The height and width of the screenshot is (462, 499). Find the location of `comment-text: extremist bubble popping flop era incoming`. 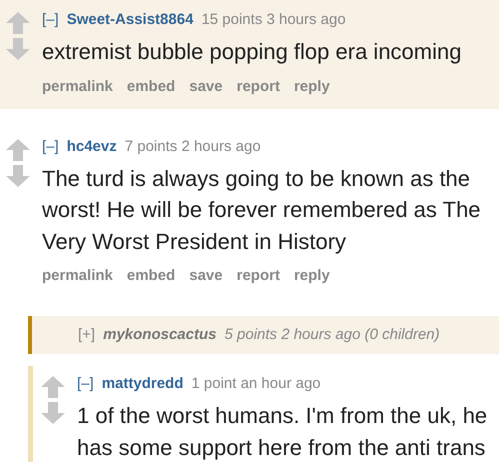

comment-text: extremist bubble popping flop era incoming is located at coordinates (252, 52).